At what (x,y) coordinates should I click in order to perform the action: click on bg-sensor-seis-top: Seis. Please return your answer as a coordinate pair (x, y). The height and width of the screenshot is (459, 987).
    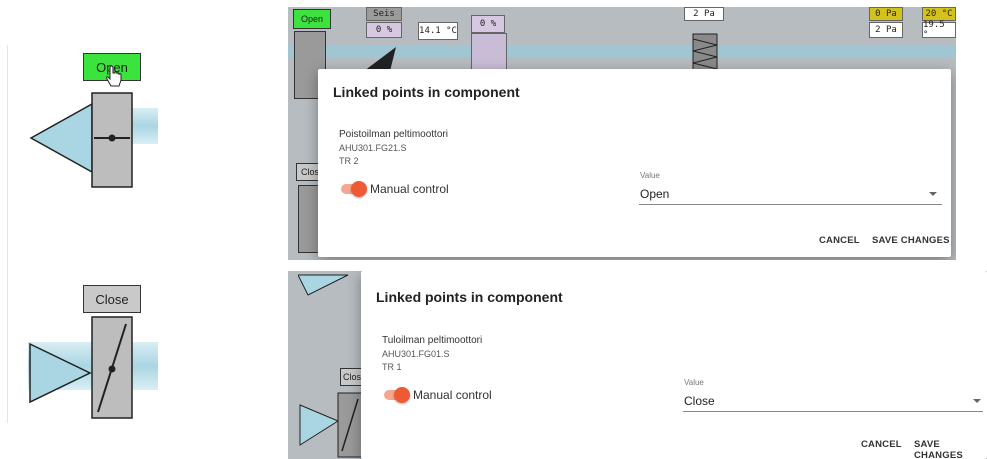
    Looking at the image, I should click on (384, 14).